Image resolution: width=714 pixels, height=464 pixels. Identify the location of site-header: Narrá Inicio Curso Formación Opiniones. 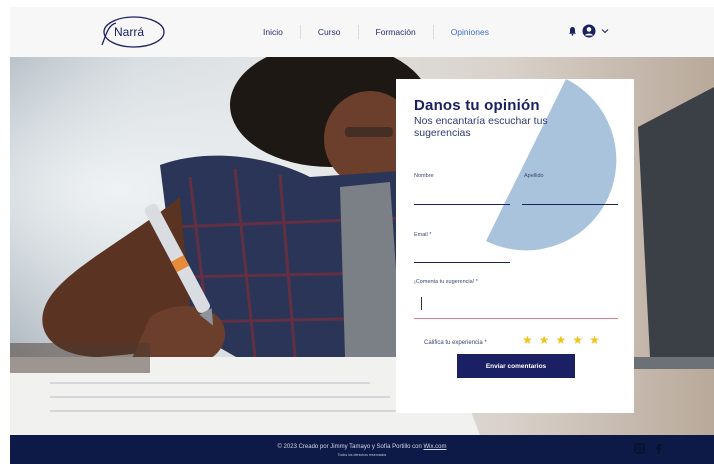
(362, 32).